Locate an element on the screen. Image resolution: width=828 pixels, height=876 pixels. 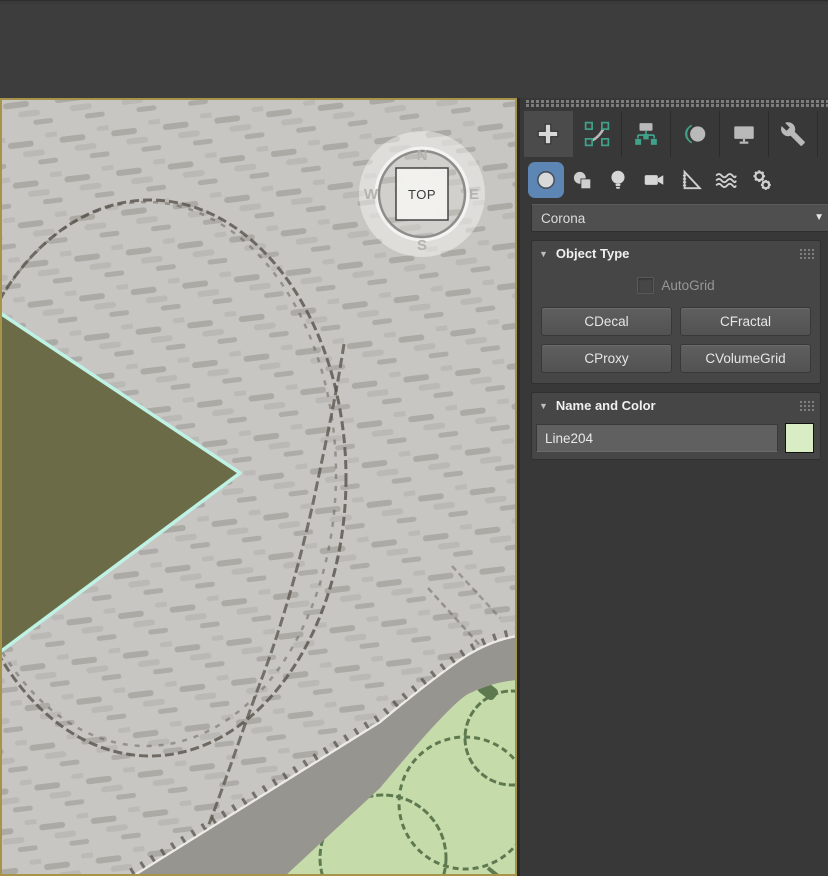
plus-icon is located at coordinates (548, 134).